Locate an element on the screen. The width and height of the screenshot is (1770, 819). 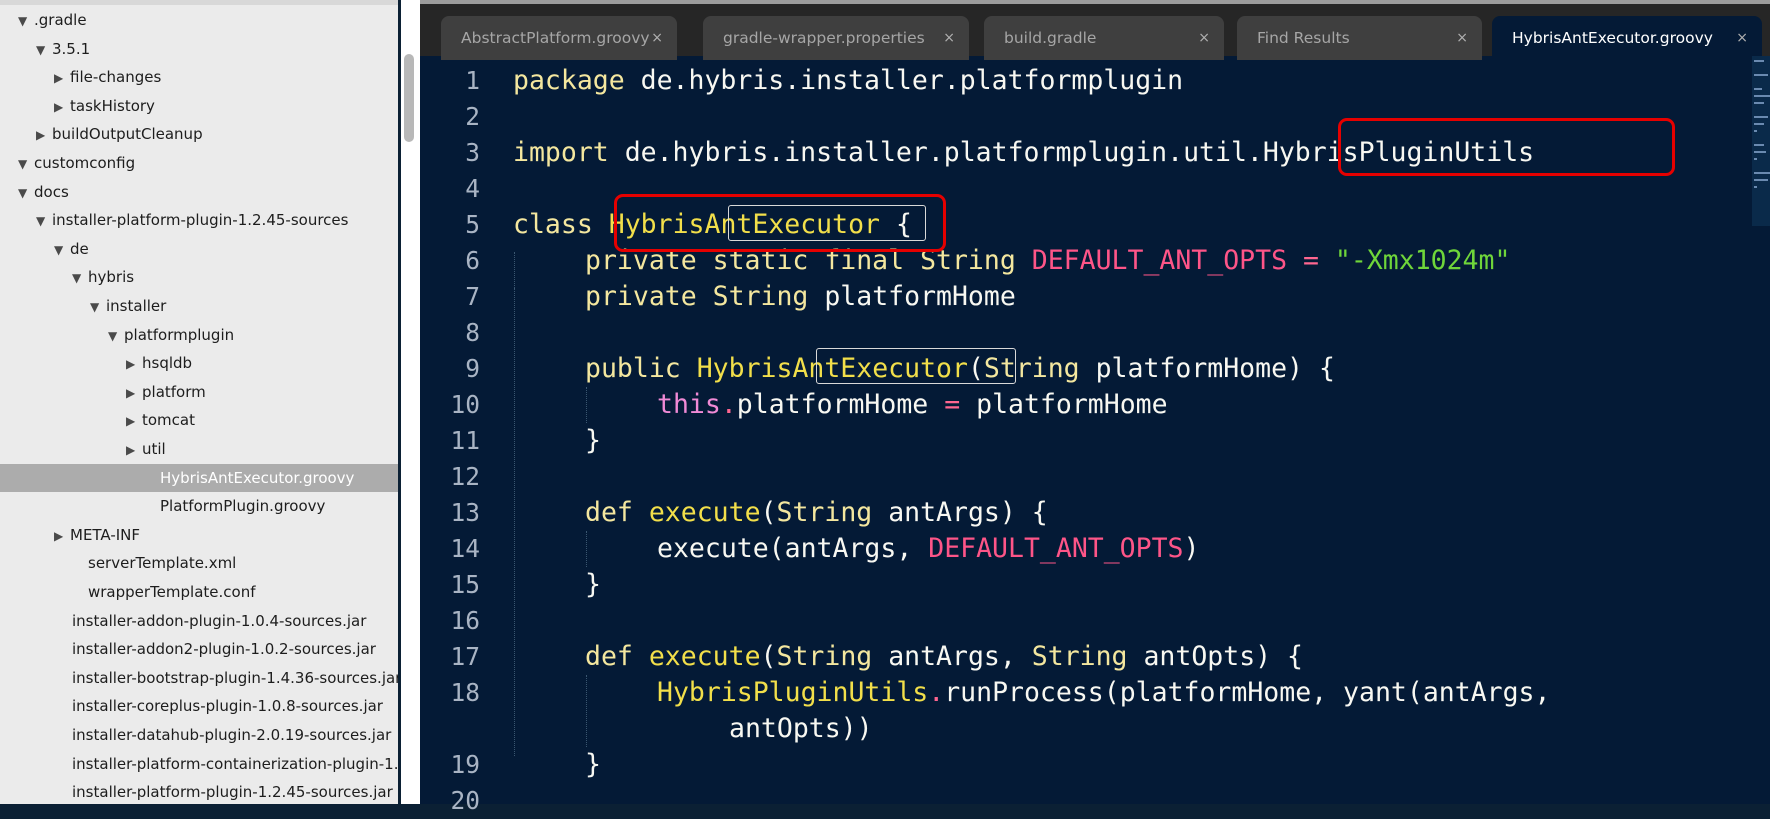
keyword: import is located at coordinates (561, 152).